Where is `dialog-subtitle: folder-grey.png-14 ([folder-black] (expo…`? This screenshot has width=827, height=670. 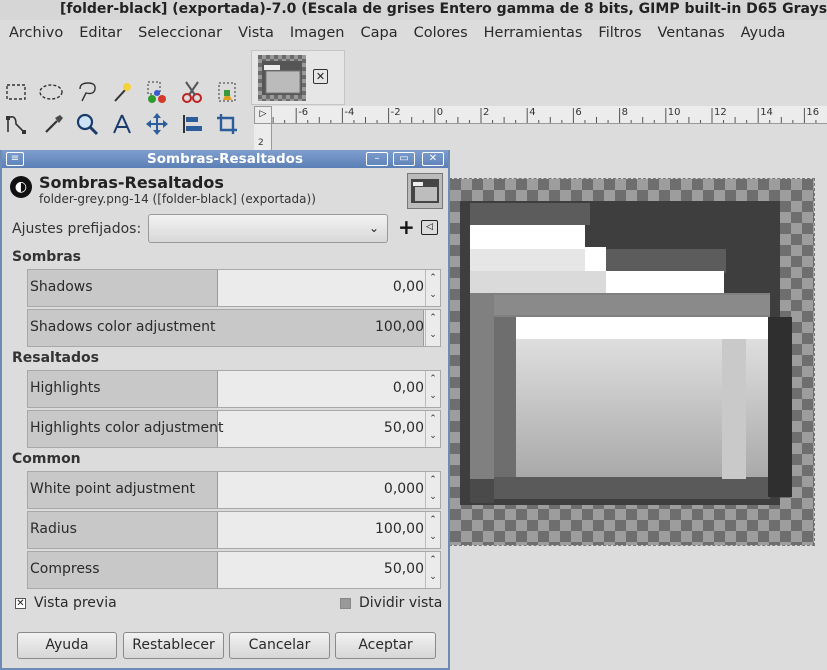
dialog-subtitle: folder-grey.png-14 ([folder-black] (expo… is located at coordinates (177, 199).